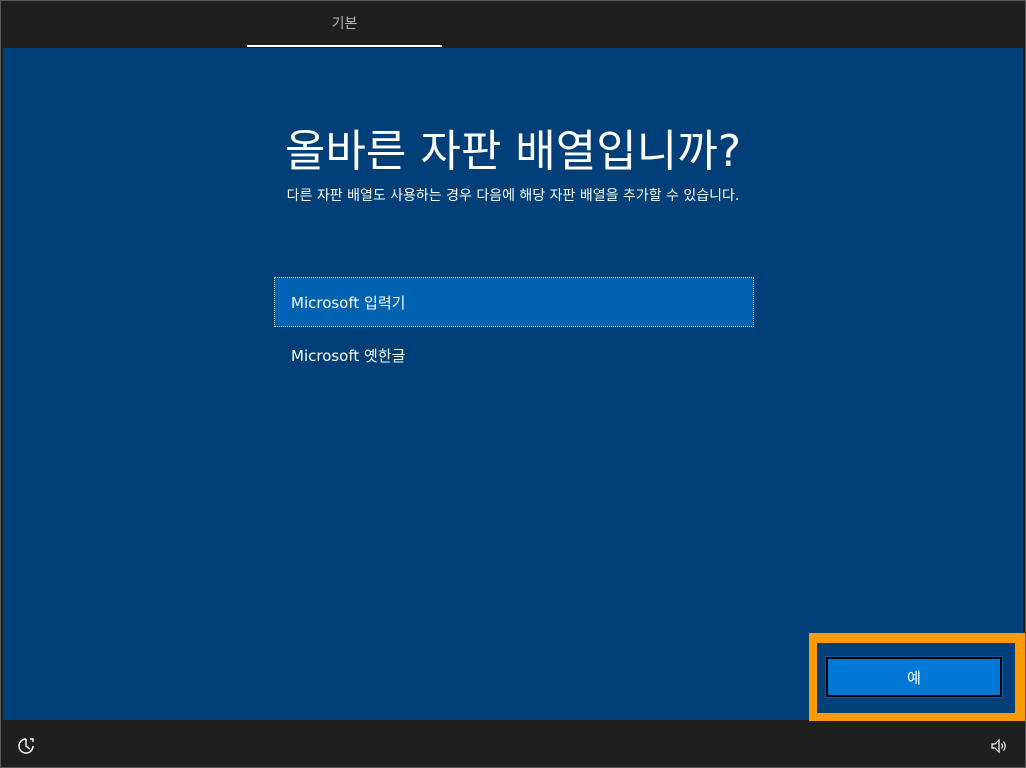 The image size is (1026, 768). Describe the element at coordinates (513, 151) in the screenshot. I see `page-title: 올바른 자판 배열입니까?` at that location.